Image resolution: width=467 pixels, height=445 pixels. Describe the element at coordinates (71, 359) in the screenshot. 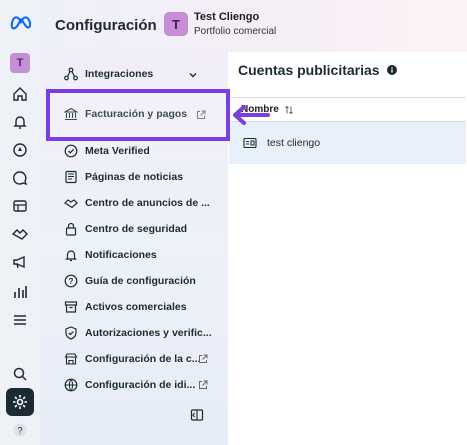

I see `store-icon` at that location.